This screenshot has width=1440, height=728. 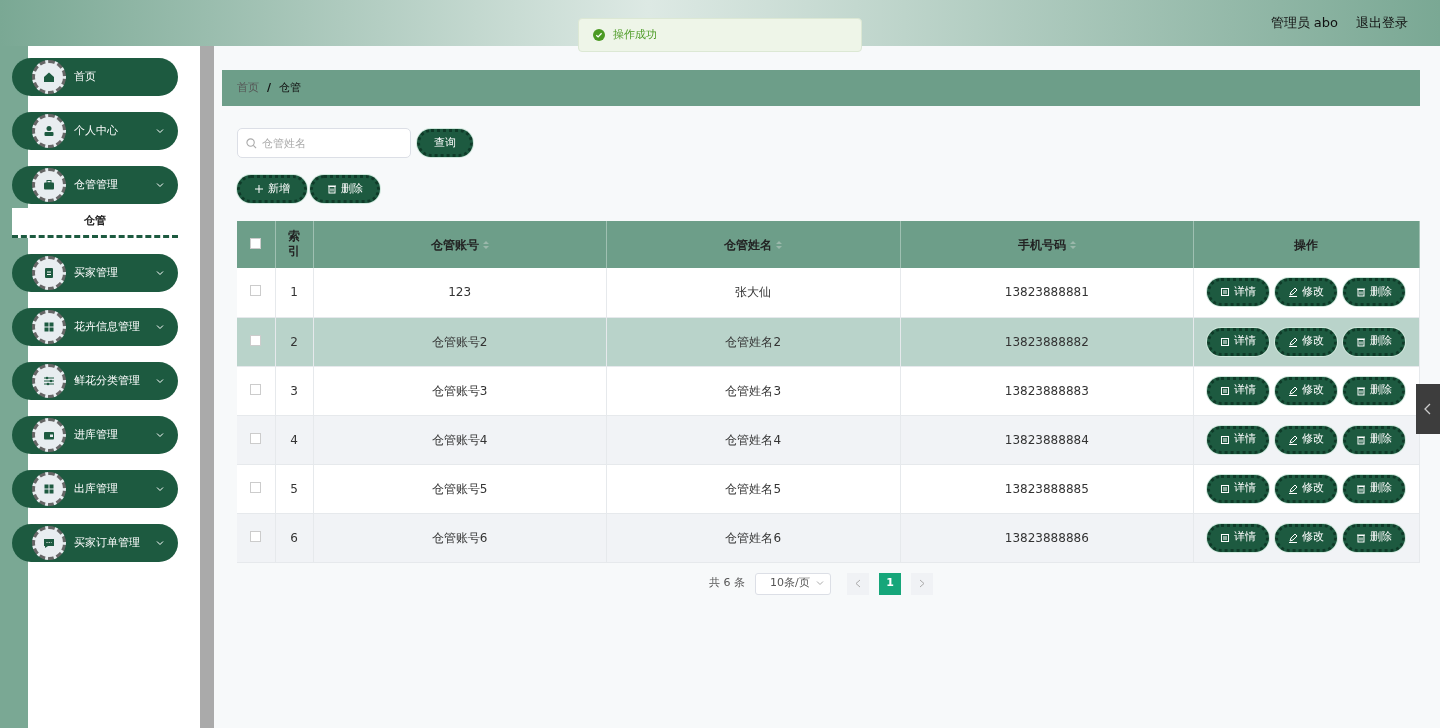 I want to click on menu-item: 买家管理, so click(x=95, y=273).